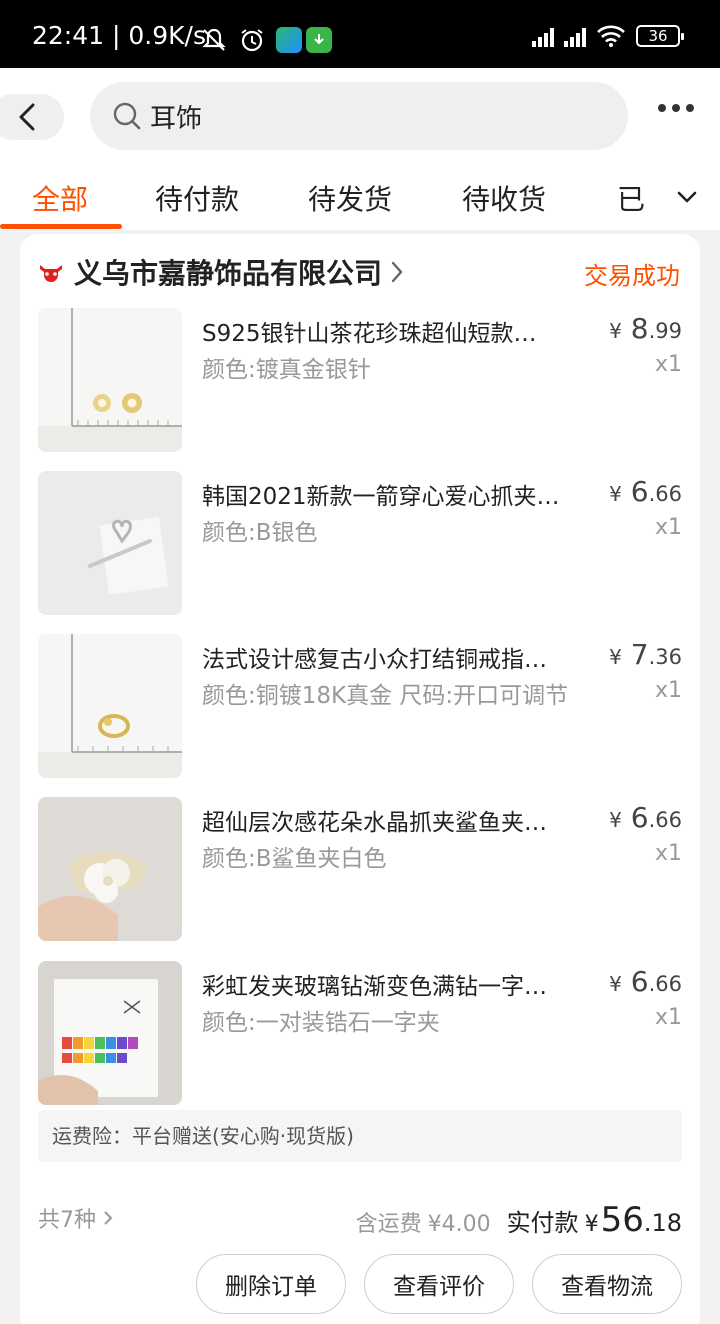 Image resolution: width=720 pixels, height=1324 pixels. I want to click on order-actions: 删除订单 查看评价 查看物流, so click(439, 1284).